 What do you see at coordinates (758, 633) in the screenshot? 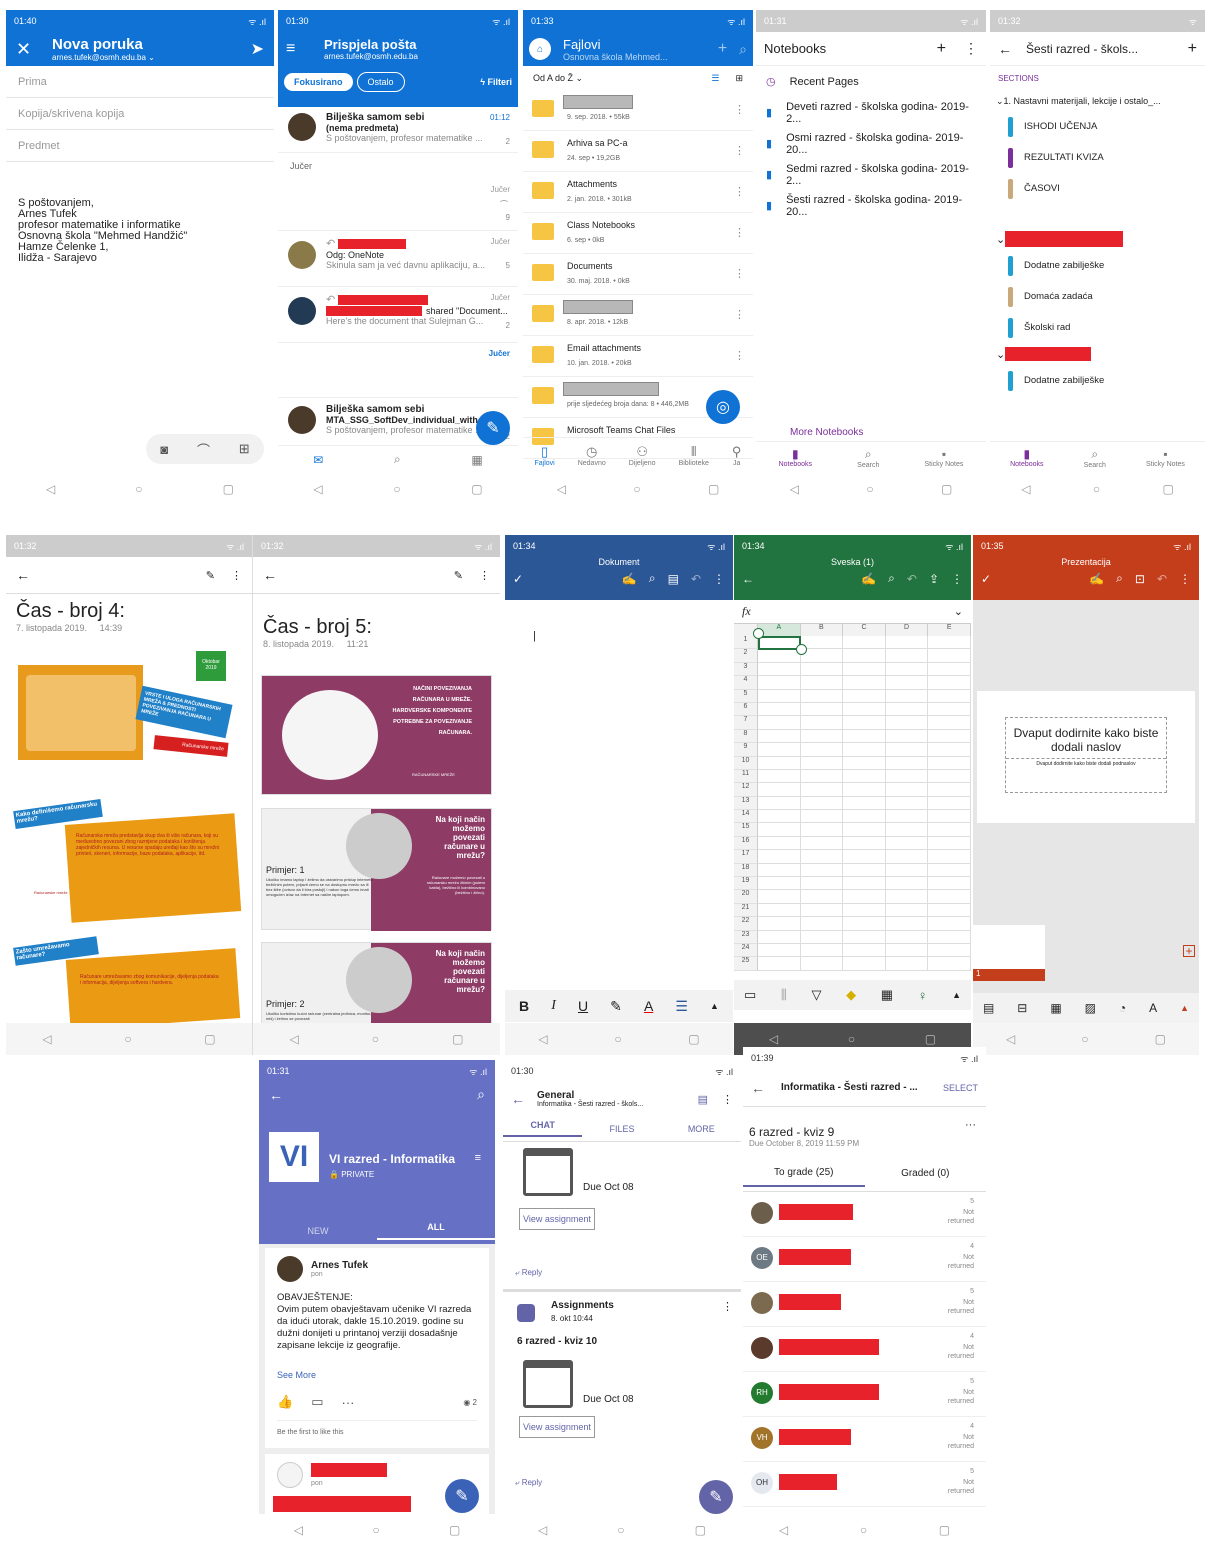
I see `selection-handle` at bounding box center [758, 633].